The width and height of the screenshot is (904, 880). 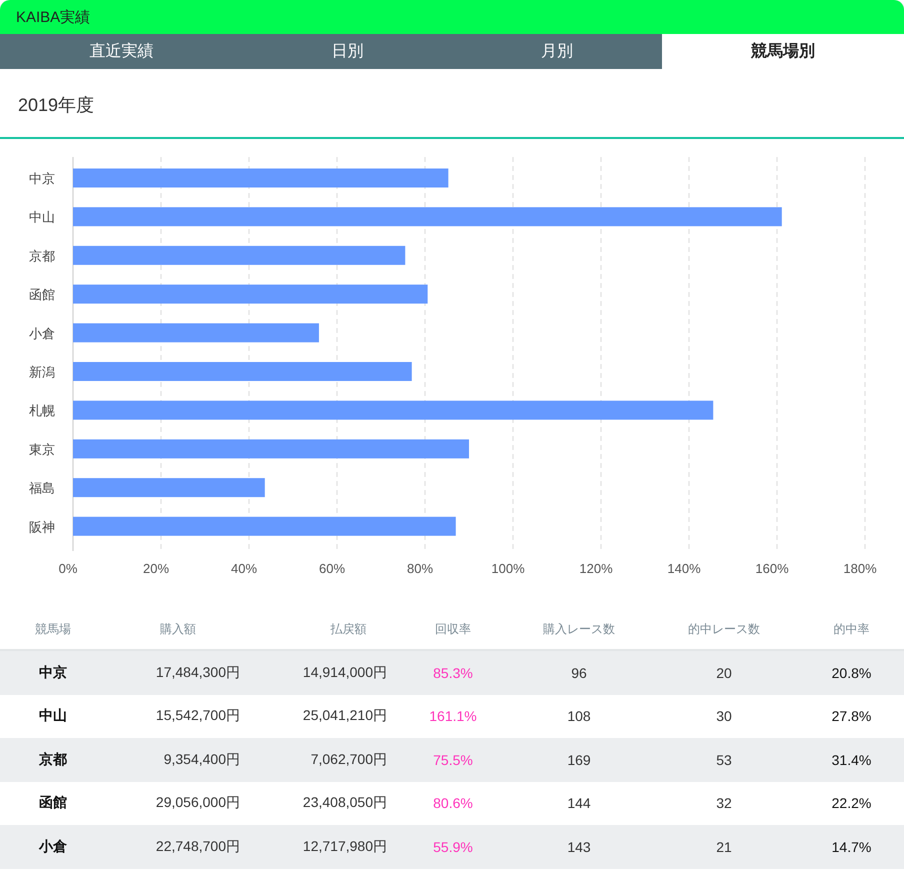 I want to click on category-label: 阪神, so click(x=42, y=526).